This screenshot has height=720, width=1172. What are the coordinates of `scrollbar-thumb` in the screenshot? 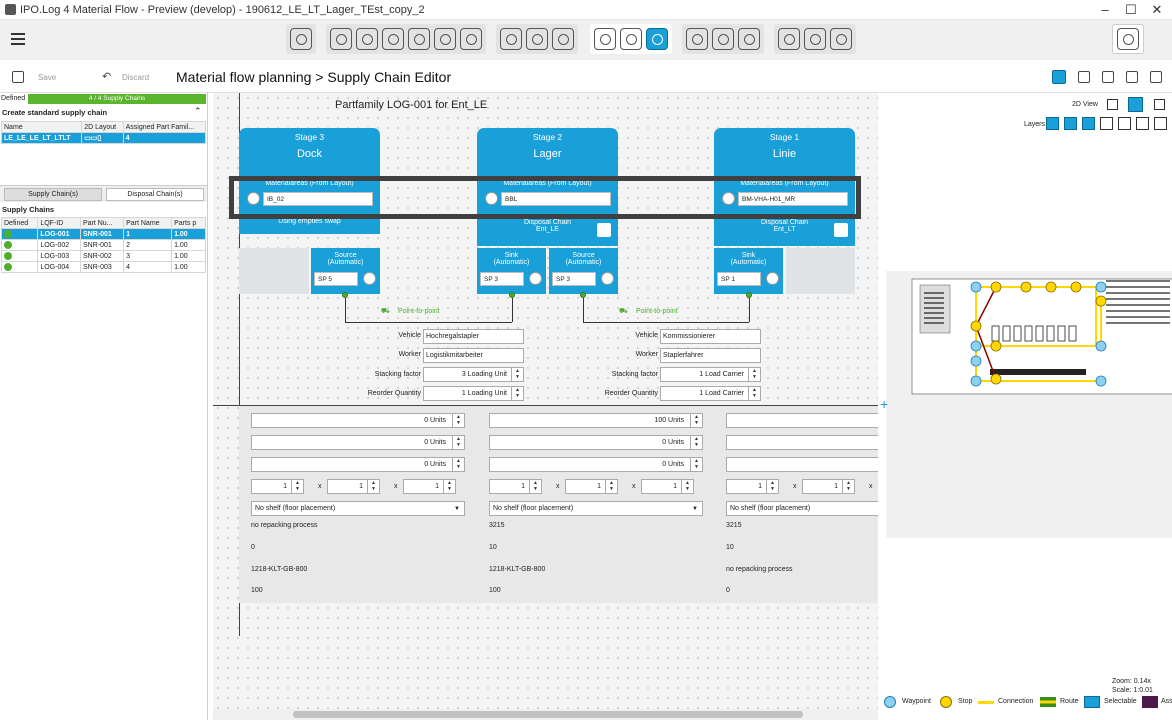 It's located at (548, 714).